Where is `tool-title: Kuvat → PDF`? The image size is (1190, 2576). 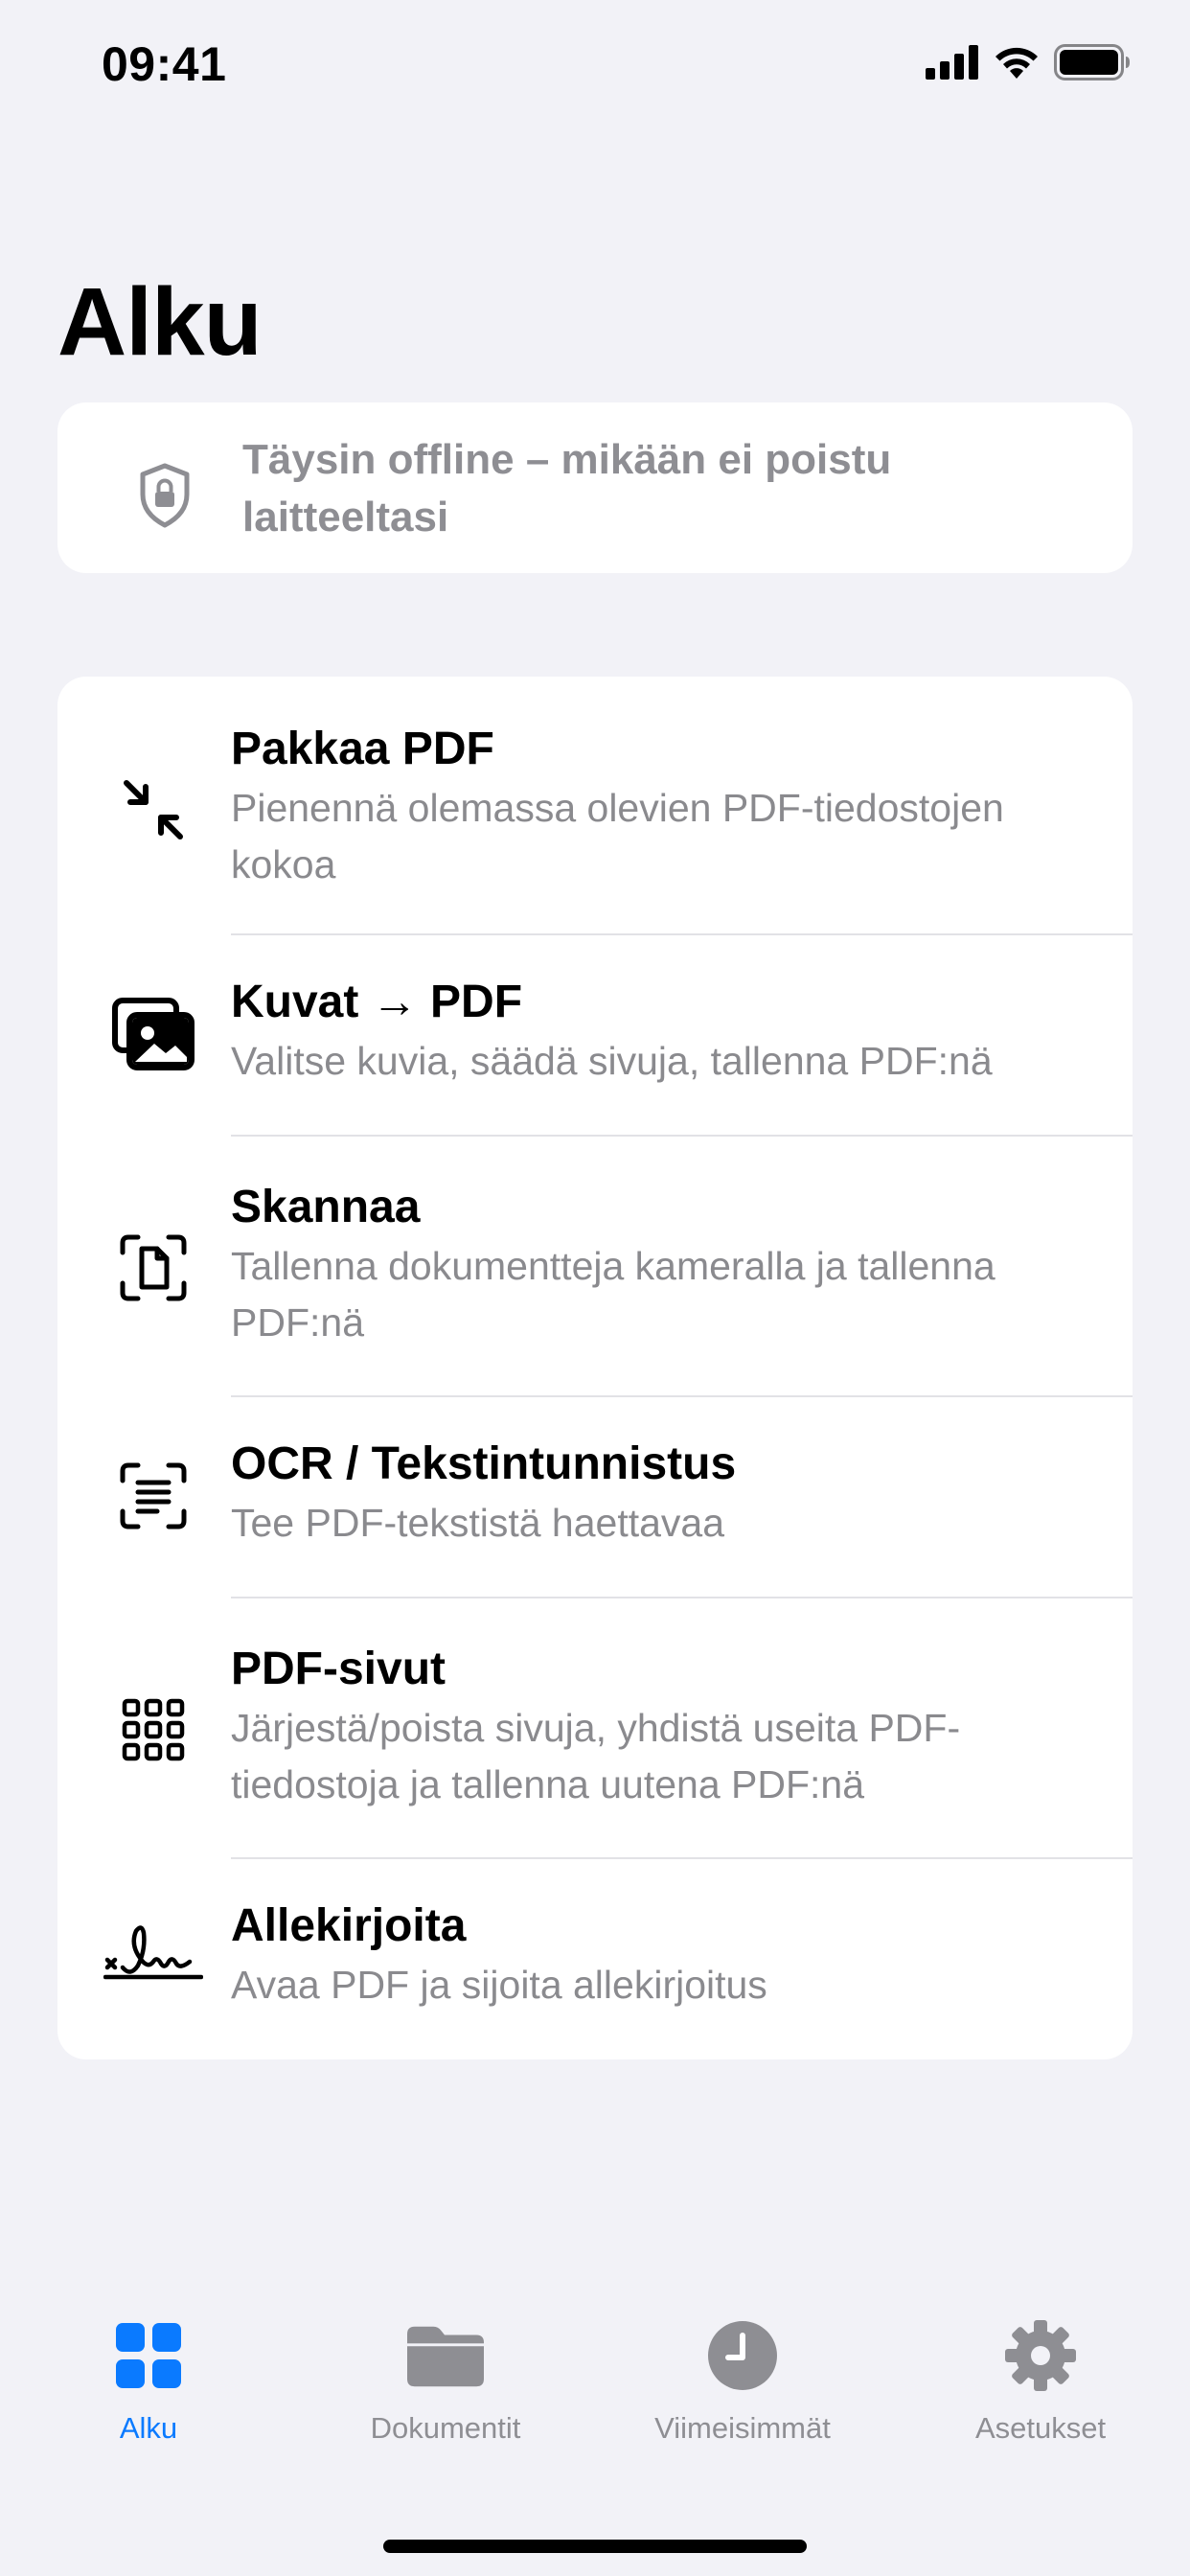
tool-title: Kuvat → PDF is located at coordinates (377, 1002).